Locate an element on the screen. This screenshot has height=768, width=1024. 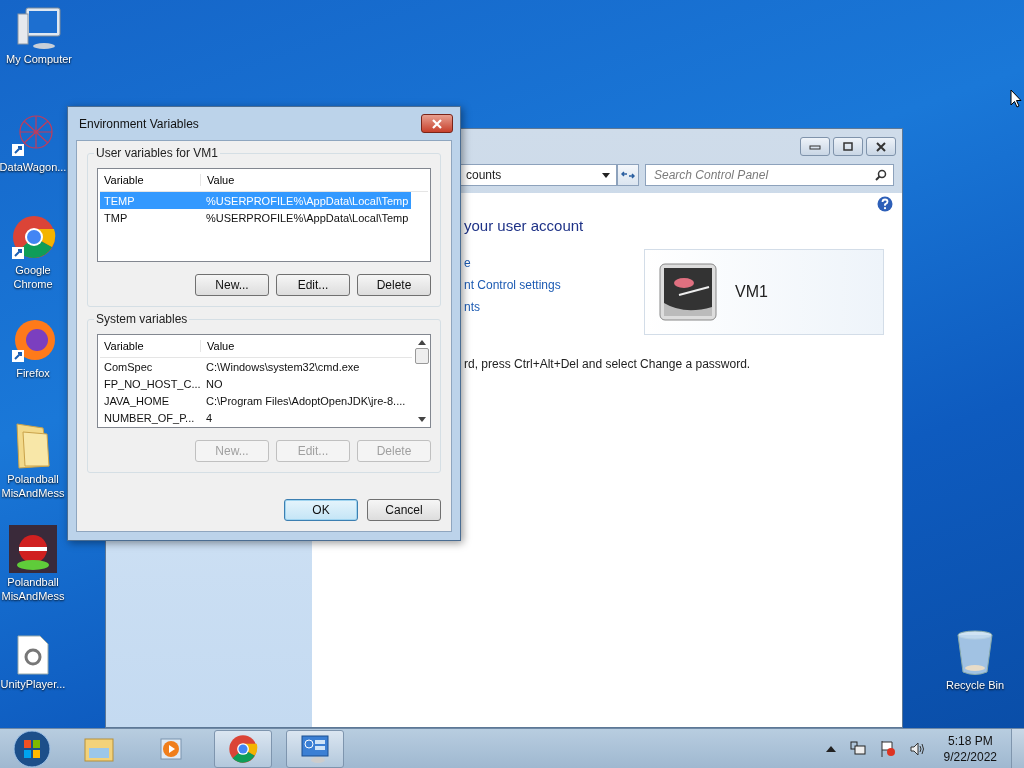
clock-time: 5:18 PM is located at coordinates (970, 740).